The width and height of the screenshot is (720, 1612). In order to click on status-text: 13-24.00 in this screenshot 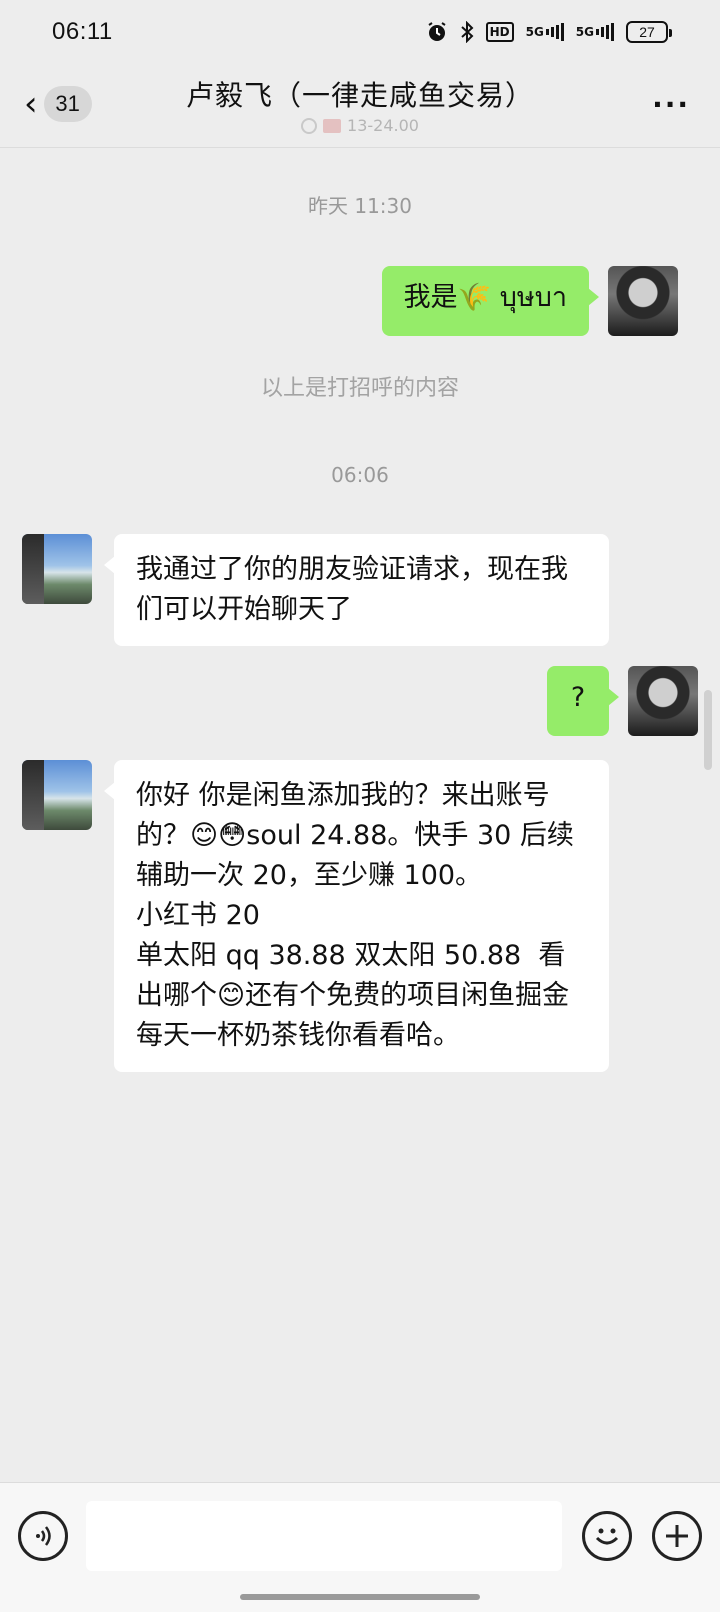, I will do `click(383, 125)`.